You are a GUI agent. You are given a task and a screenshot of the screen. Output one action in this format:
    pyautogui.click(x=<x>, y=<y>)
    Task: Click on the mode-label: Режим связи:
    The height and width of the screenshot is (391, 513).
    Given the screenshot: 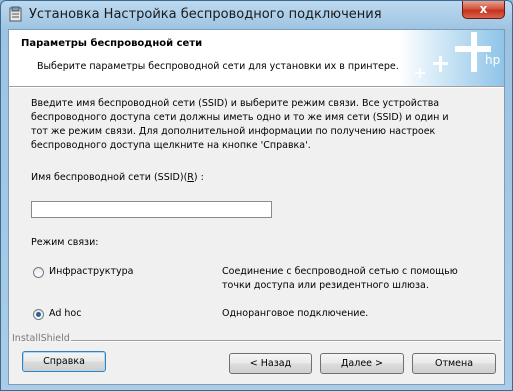 What is the action you would take?
    pyautogui.click(x=65, y=242)
    